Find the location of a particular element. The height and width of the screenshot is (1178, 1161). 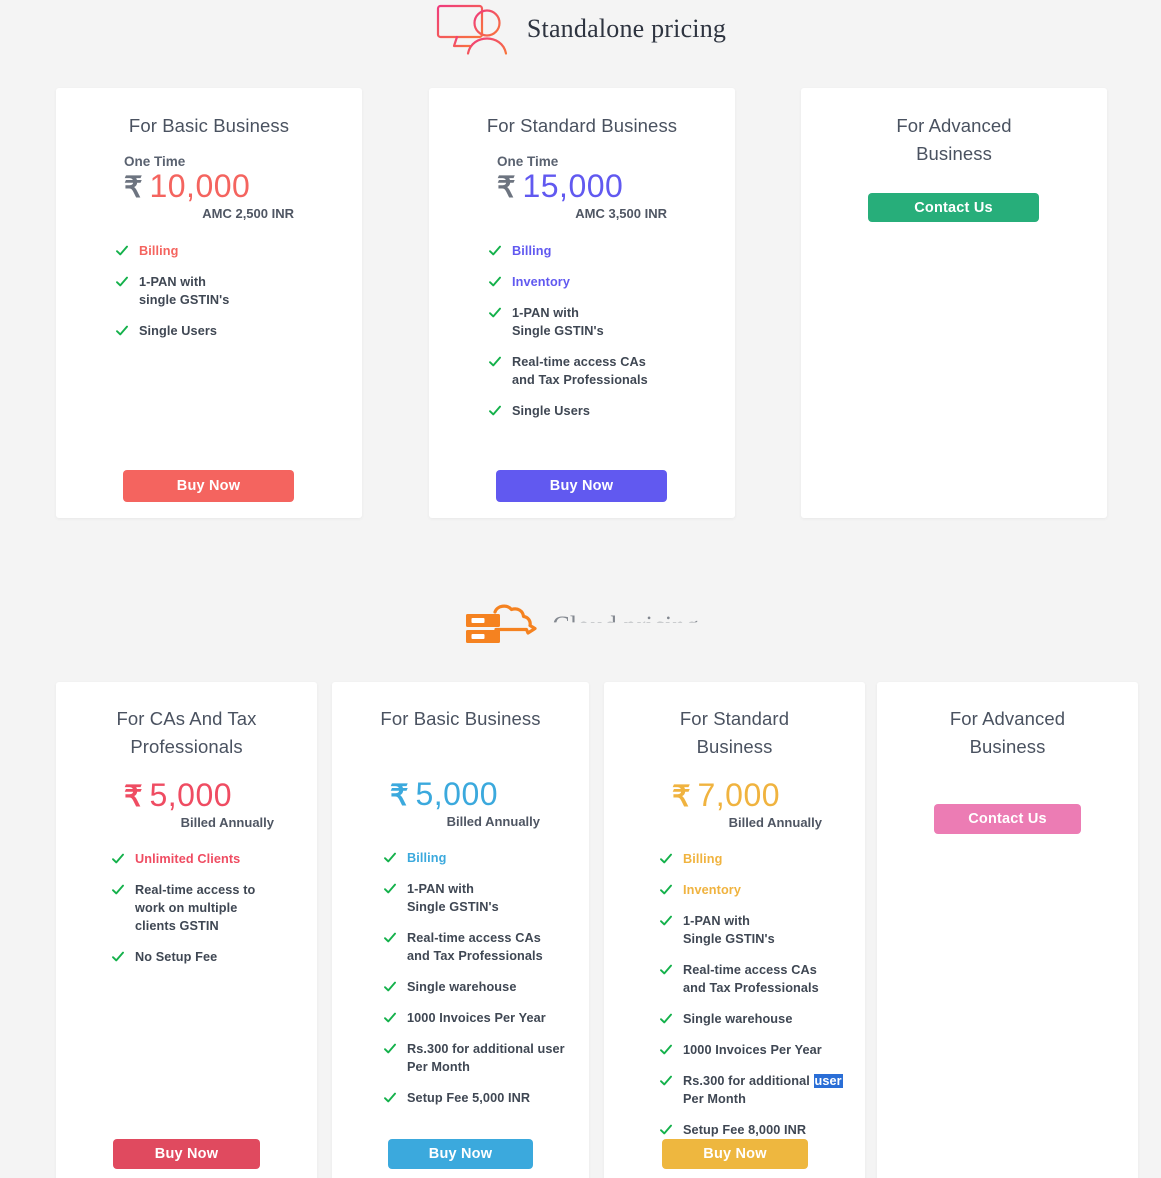

cloud-server-icon is located at coordinates (500, 626).